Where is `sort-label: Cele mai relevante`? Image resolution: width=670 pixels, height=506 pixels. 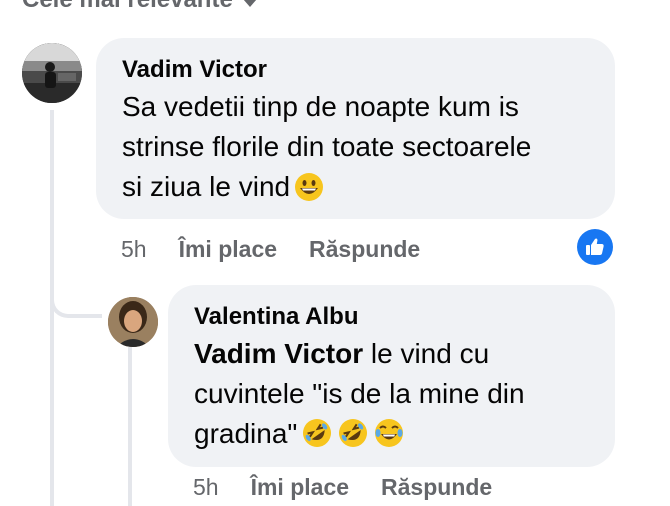
sort-label: Cele mai relevante is located at coordinates (127, 7).